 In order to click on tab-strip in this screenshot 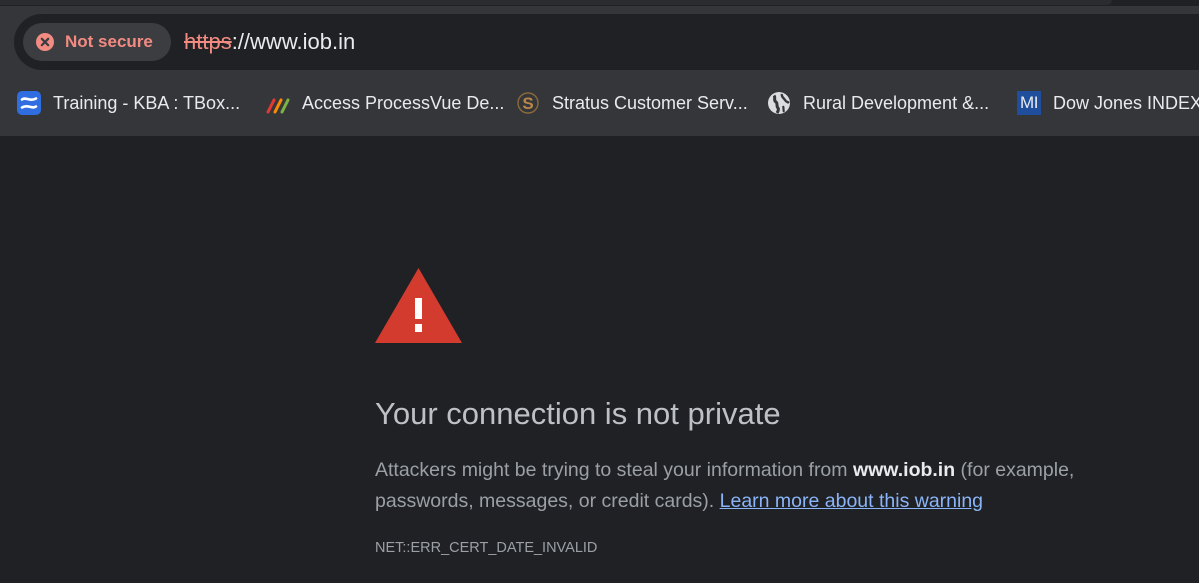, I will do `click(599, 3)`.